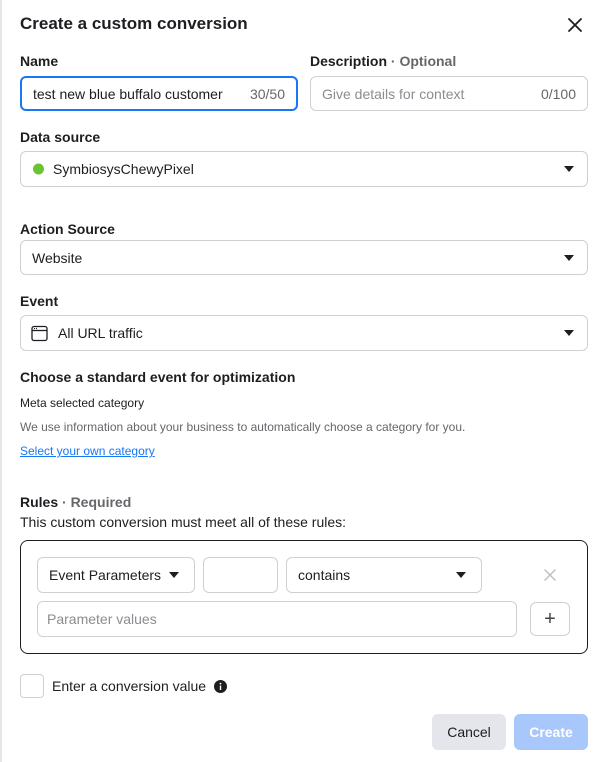 This screenshot has height=762, width=602. Describe the element at coordinates (123, 169) in the screenshot. I see `data-source-value: SymbiosysChewyPixel` at that location.